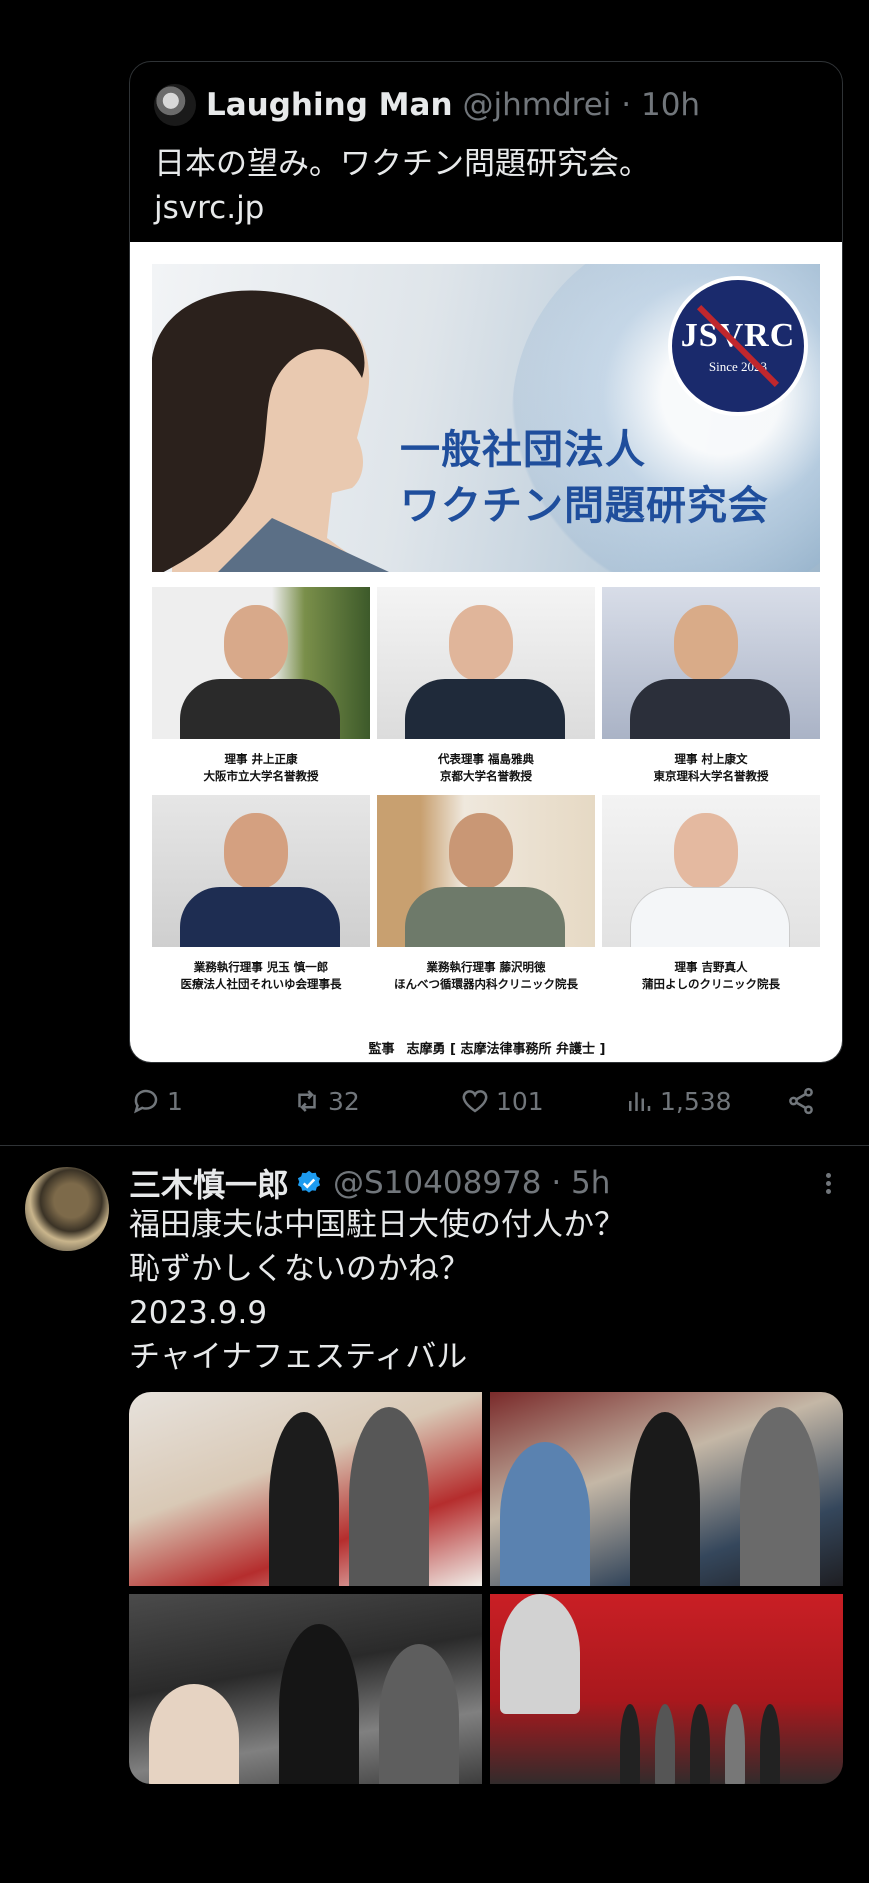 This screenshot has width=869, height=1883. Describe the element at coordinates (175, 105) in the screenshot. I see `quoted-author-avatar` at that location.